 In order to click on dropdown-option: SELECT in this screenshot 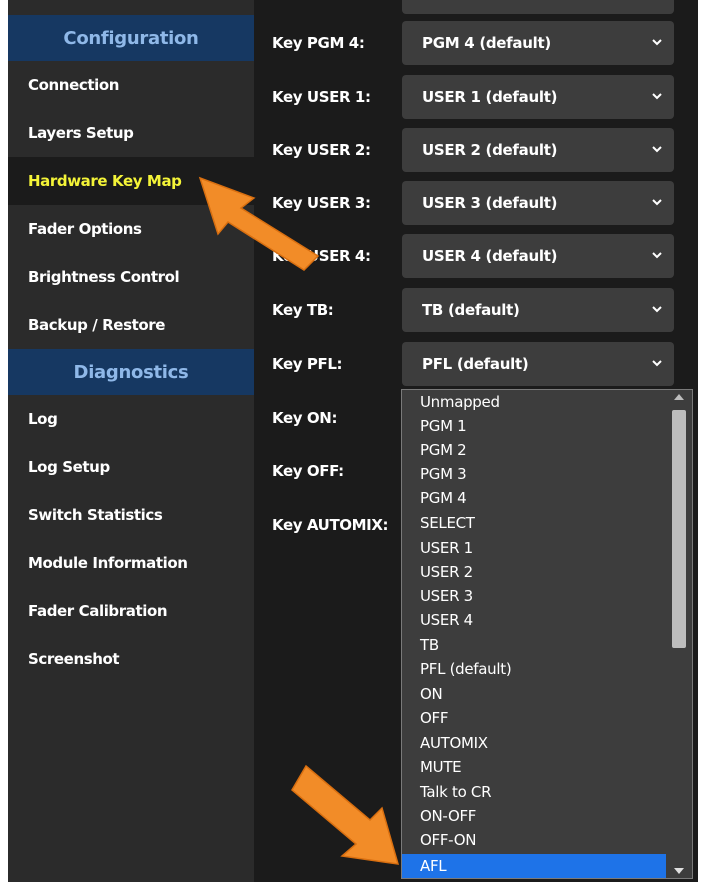, I will do `click(534, 523)`.